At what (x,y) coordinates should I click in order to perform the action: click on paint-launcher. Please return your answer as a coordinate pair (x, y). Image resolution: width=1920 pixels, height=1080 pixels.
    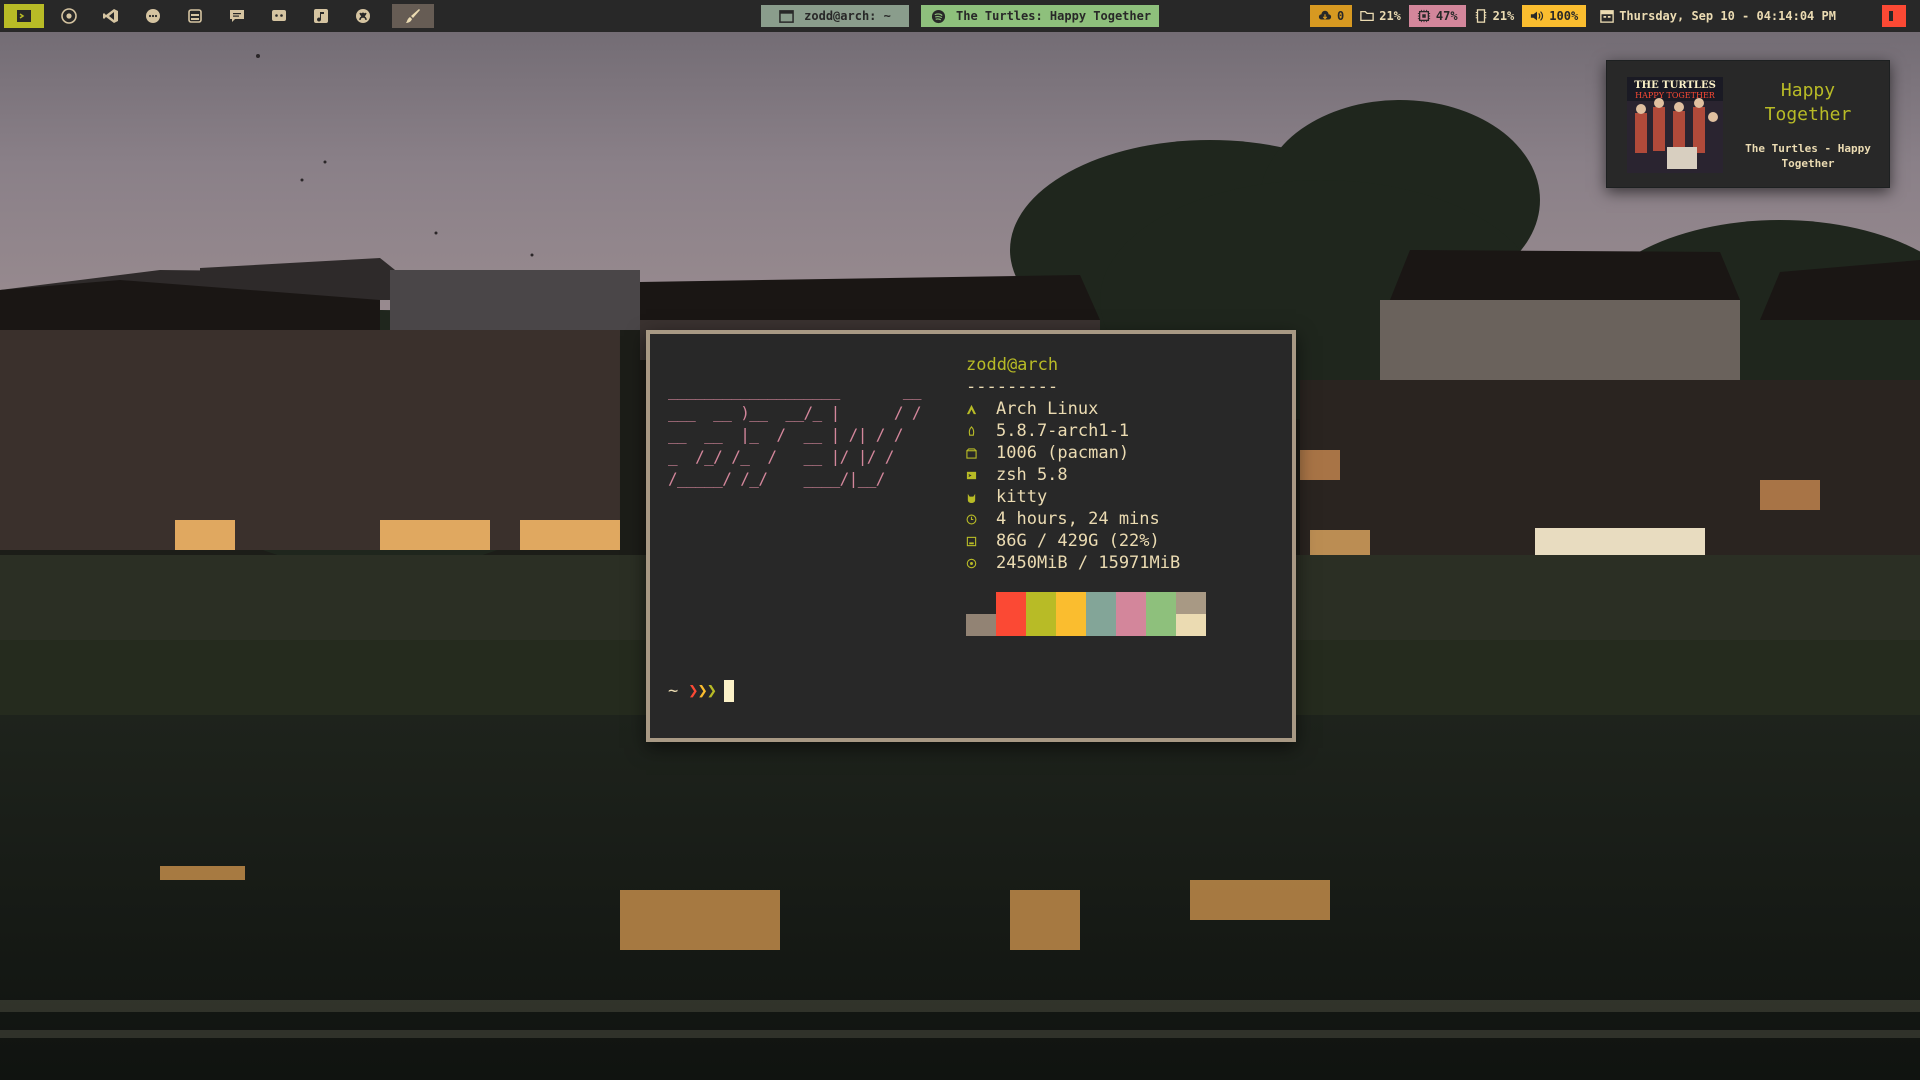
    Looking at the image, I should click on (413, 16).